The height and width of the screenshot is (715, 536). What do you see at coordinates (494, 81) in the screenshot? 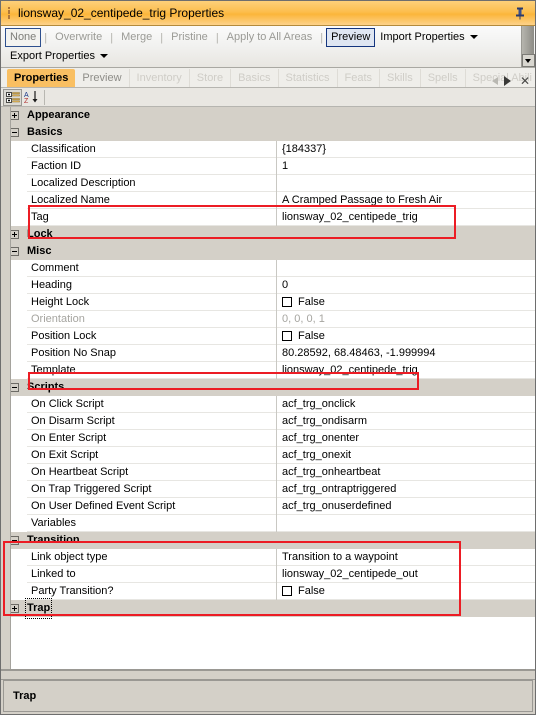
I see `triangle-left-icon` at bounding box center [494, 81].